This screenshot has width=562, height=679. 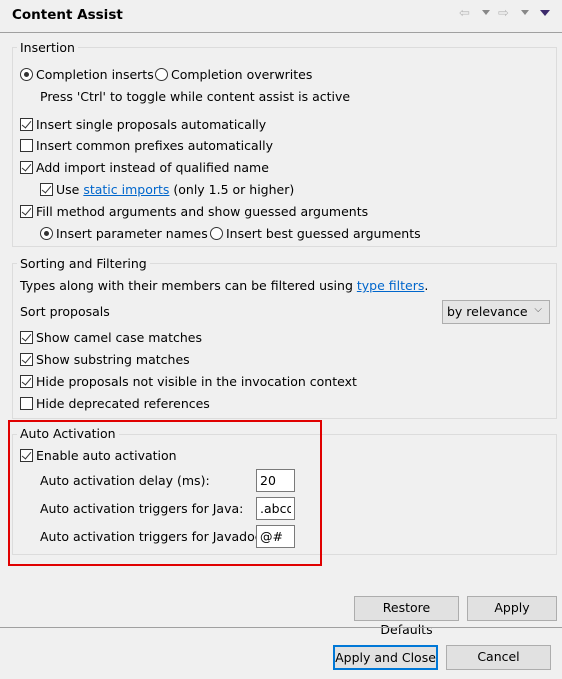 What do you see at coordinates (26, 403) in the screenshot?
I see `hide-deprecated-checkbox` at bounding box center [26, 403].